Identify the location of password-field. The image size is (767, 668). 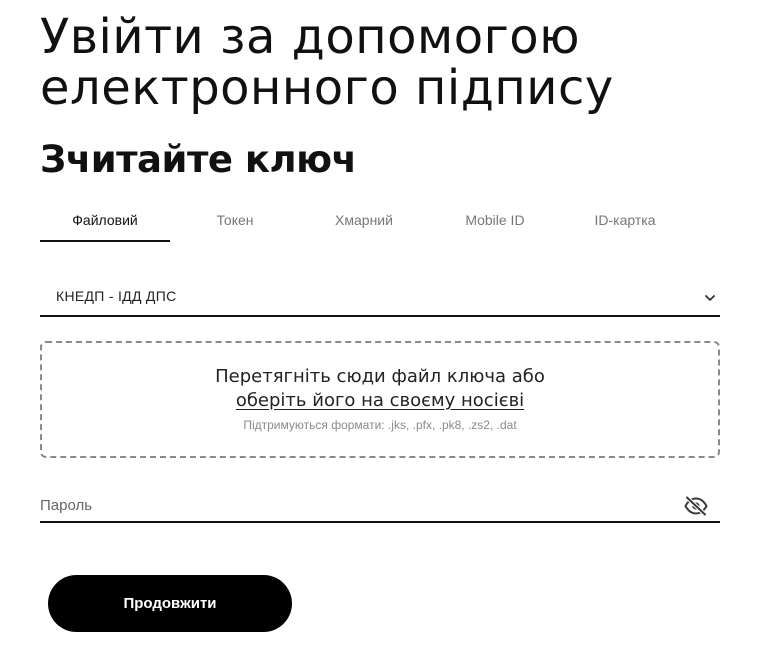
(380, 506).